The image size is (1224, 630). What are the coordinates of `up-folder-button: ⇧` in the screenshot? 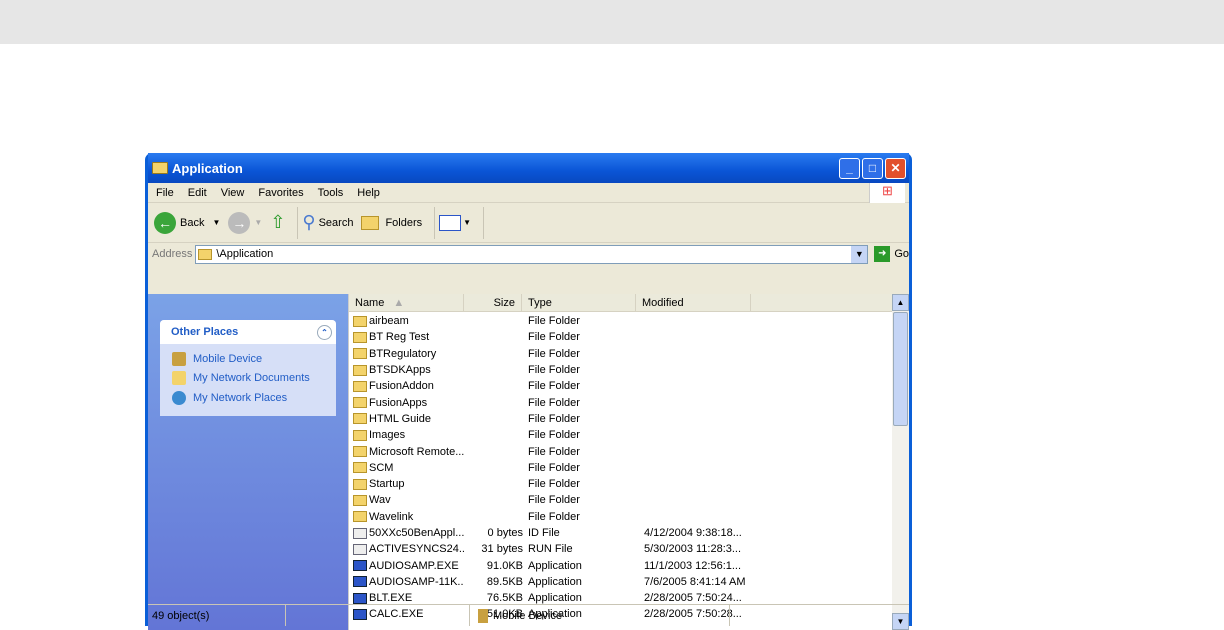 It's located at (277, 222).